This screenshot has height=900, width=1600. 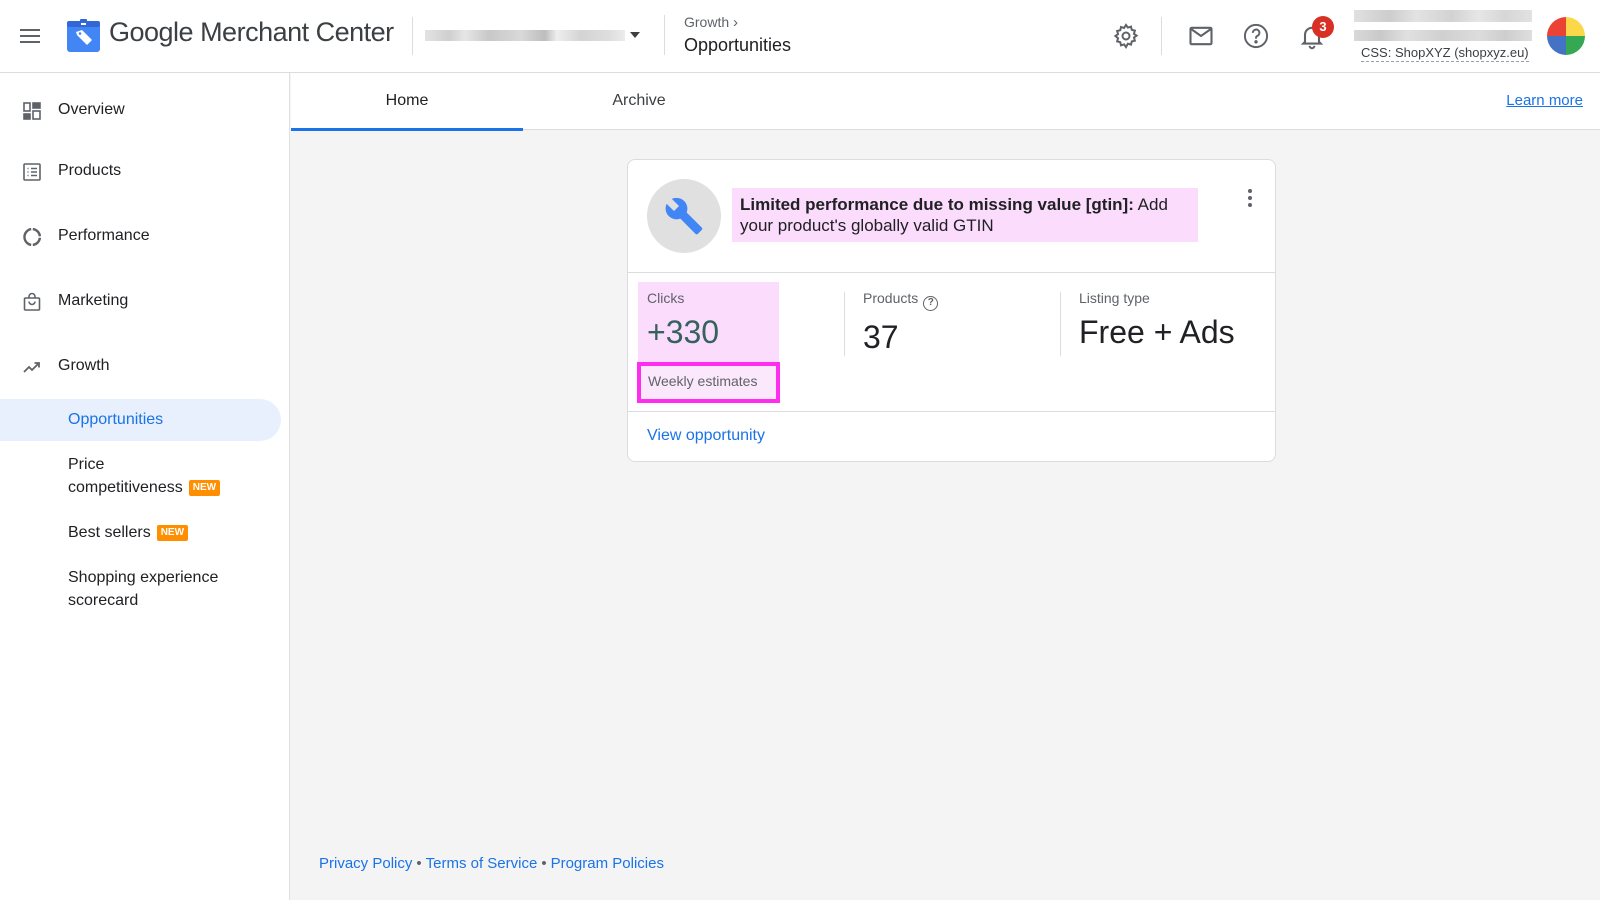 I want to click on learn-more-link: Learn more, so click(x=1544, y=100).